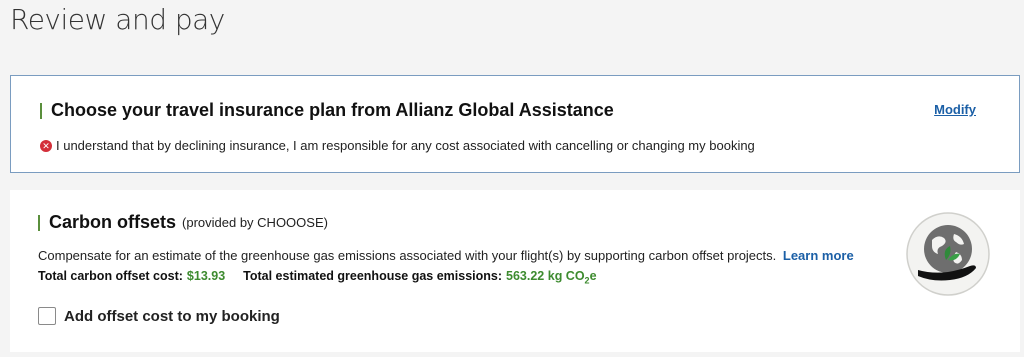 The height and width of the screenshot is (357, 1024). Describe the element at coordinates (955, 109) in the screenshot. I see `modify-link: Modify` at that location.